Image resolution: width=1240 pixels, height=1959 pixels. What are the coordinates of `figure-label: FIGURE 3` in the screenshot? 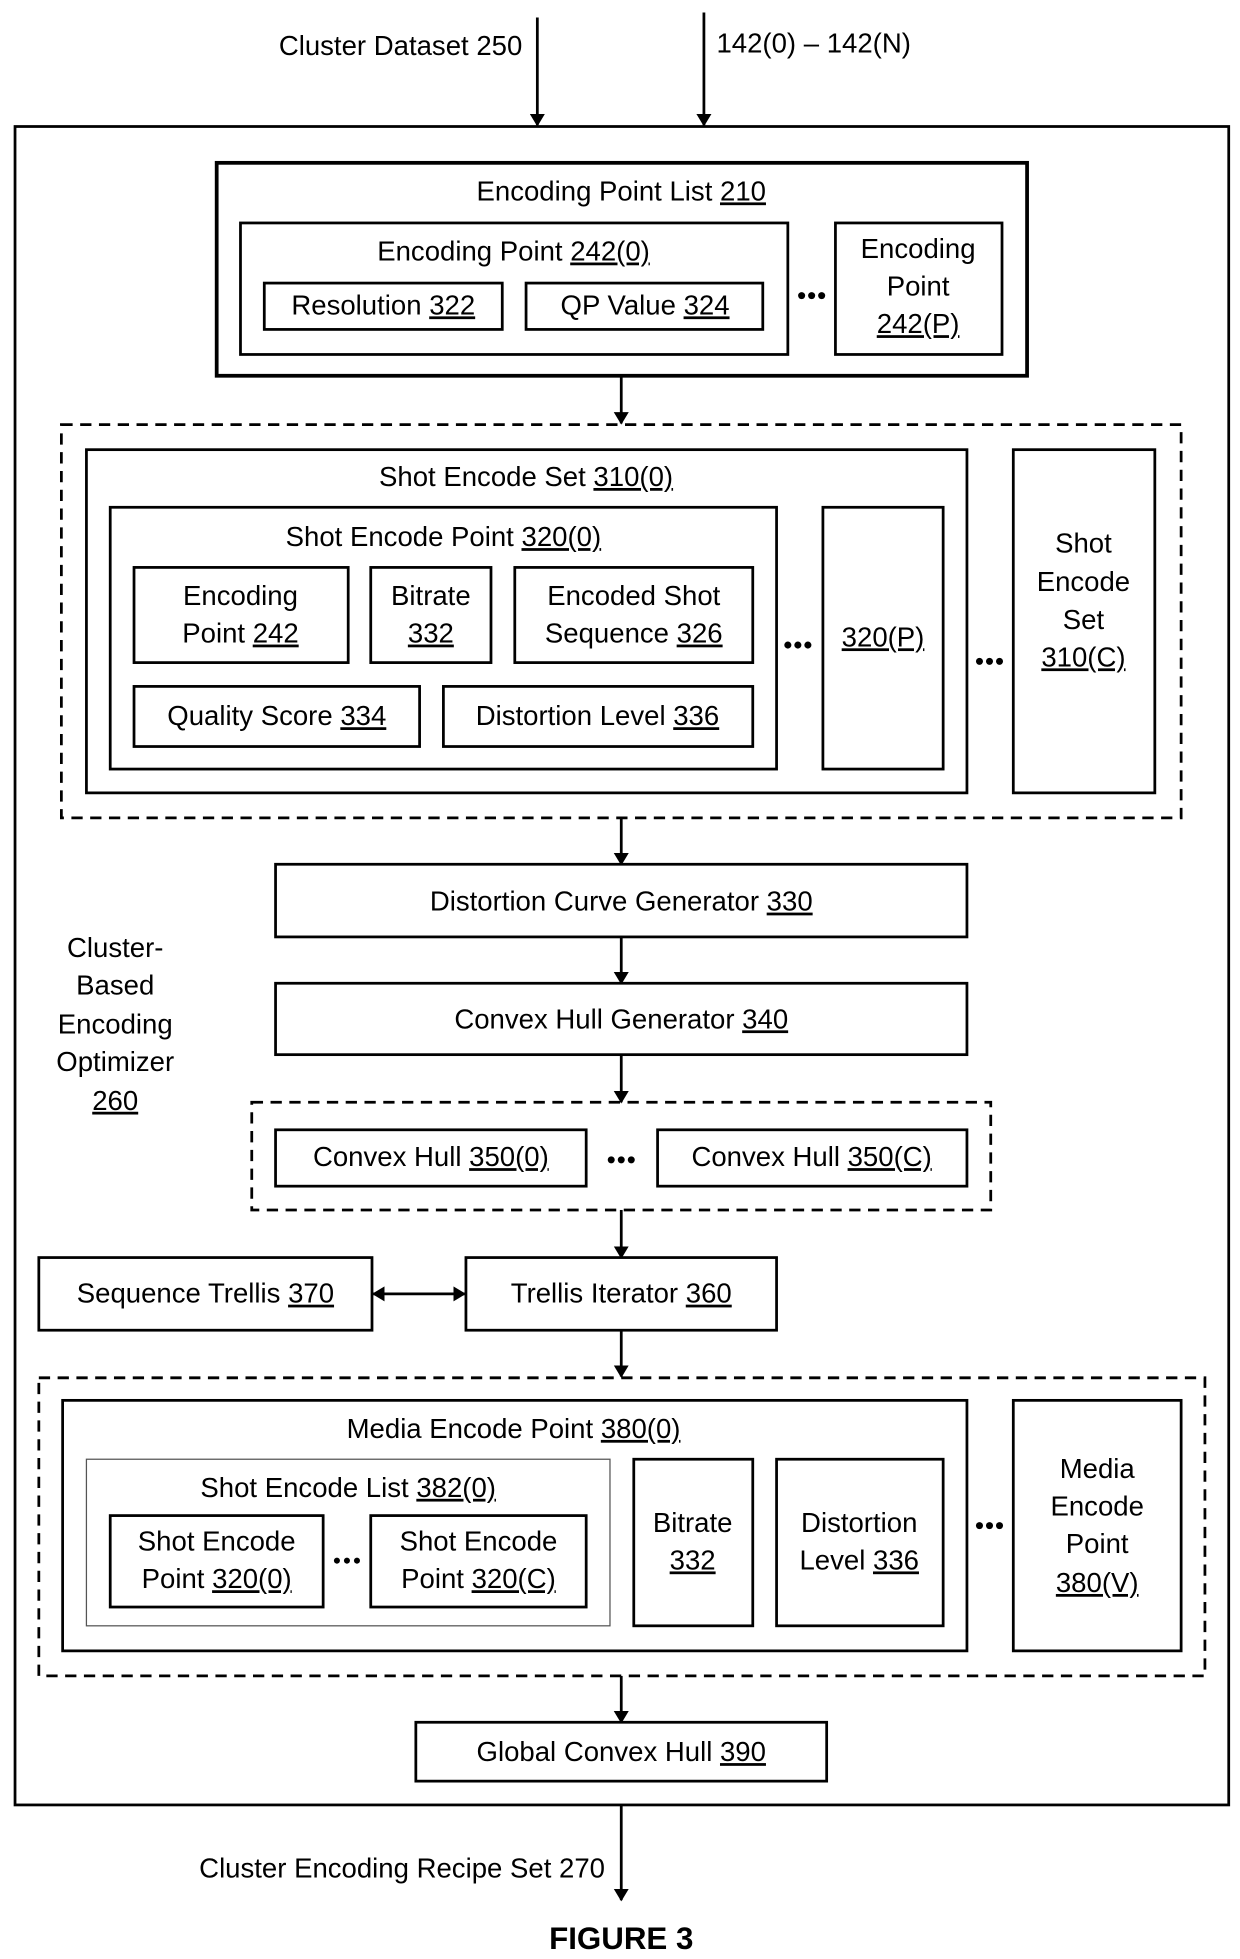 It's located at (621, 1938).